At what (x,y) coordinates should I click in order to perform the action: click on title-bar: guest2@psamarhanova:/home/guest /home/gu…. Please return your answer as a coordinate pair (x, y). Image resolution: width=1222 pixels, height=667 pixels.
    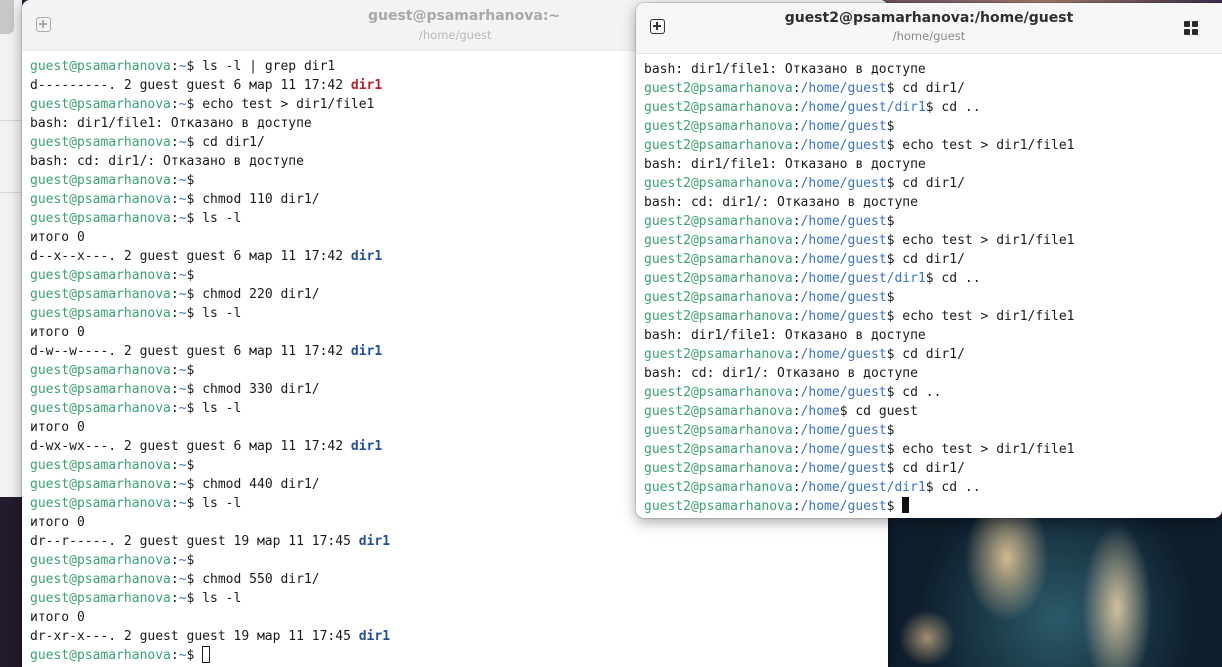
    Looking at the image, I should click on (929, 28).